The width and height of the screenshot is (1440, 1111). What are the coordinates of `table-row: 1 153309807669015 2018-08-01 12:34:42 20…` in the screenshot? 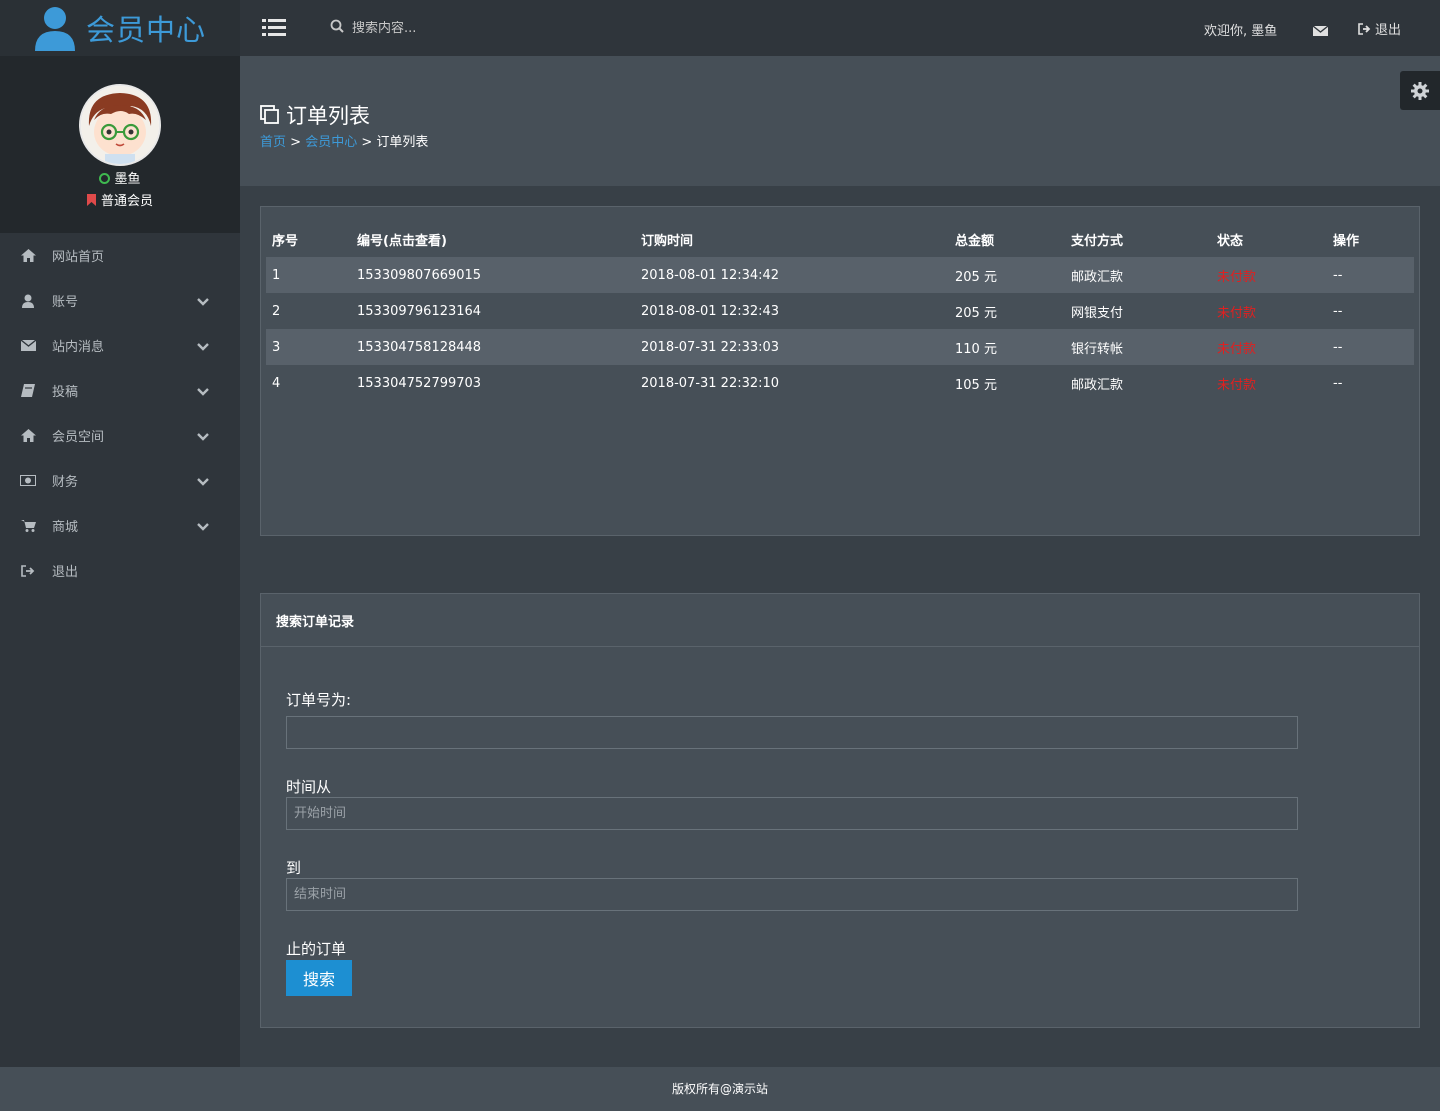 It's located at (840, 275).